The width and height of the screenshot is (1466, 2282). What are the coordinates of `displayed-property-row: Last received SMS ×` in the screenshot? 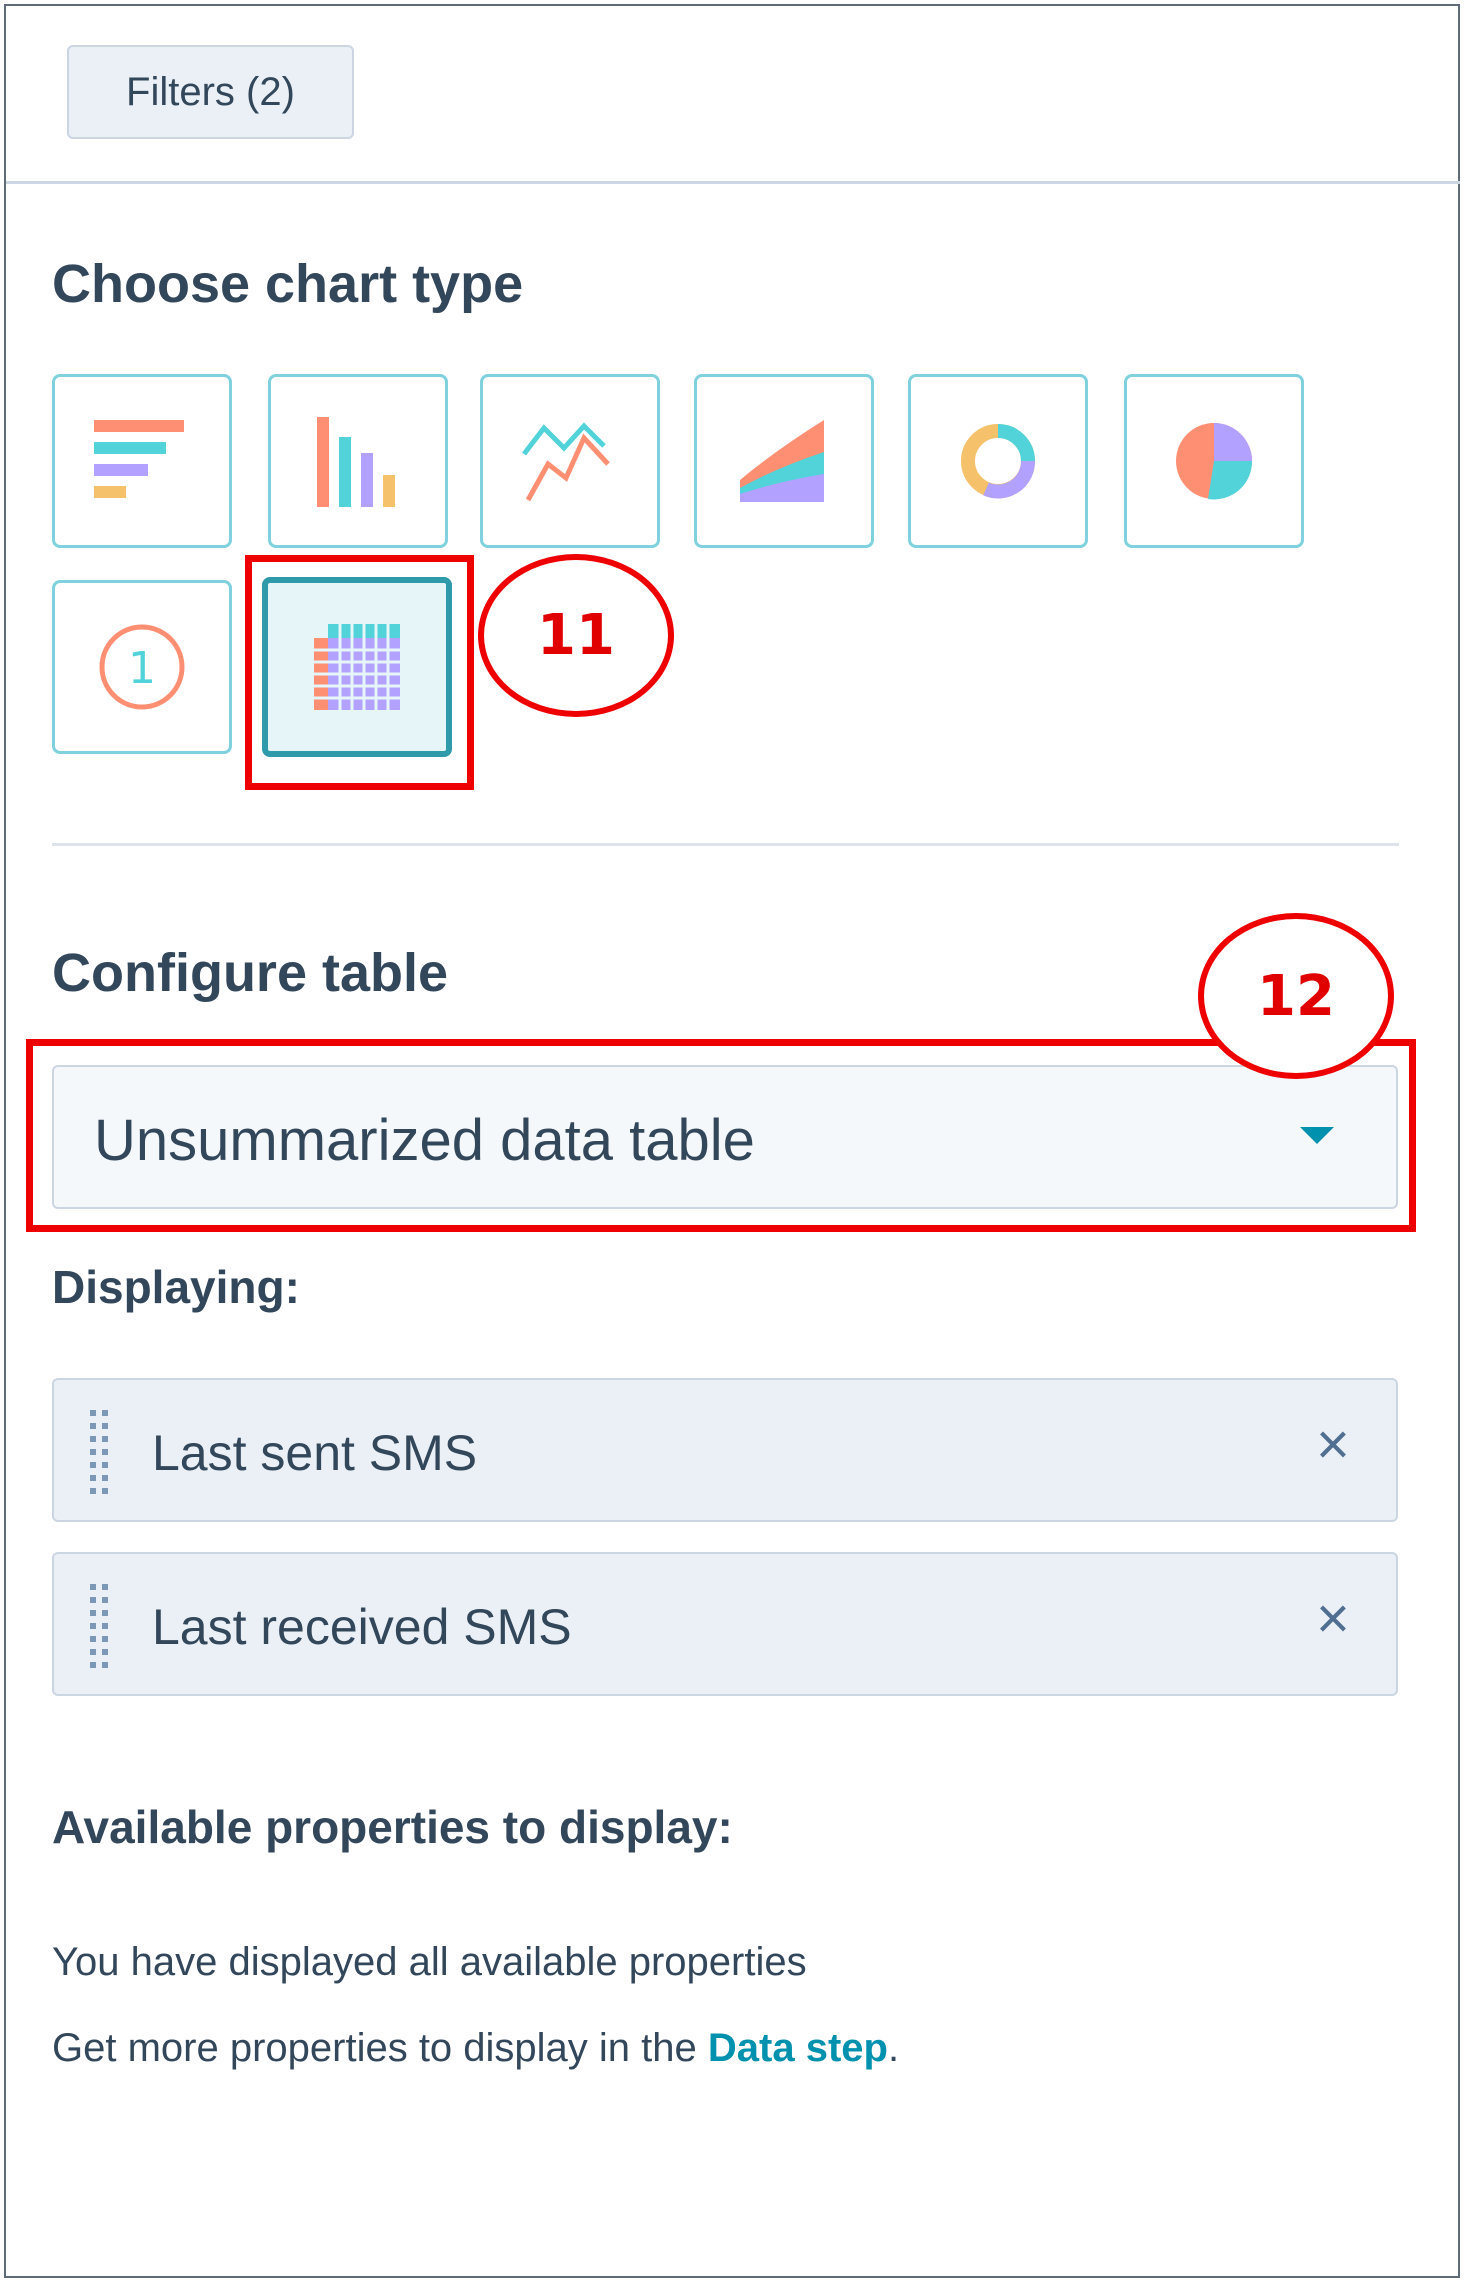 It's located at (725, 1624).